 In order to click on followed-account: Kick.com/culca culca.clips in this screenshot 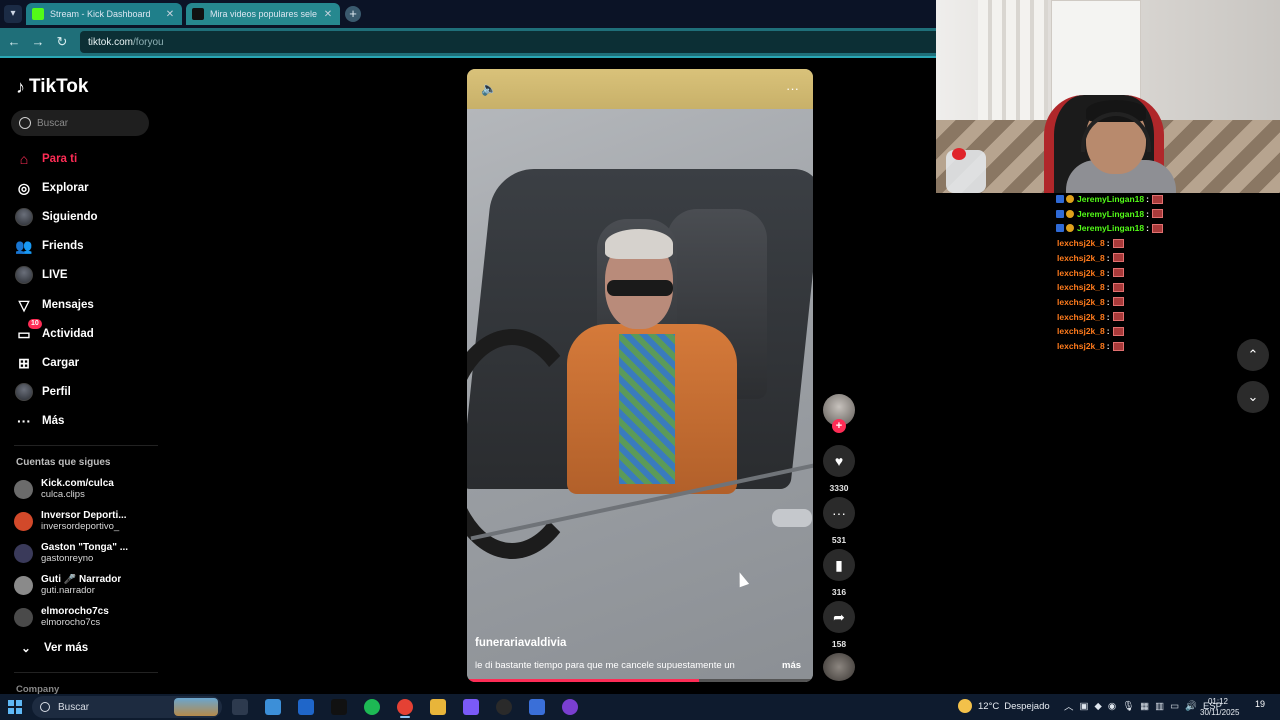, I will do `click(84, 489)`.